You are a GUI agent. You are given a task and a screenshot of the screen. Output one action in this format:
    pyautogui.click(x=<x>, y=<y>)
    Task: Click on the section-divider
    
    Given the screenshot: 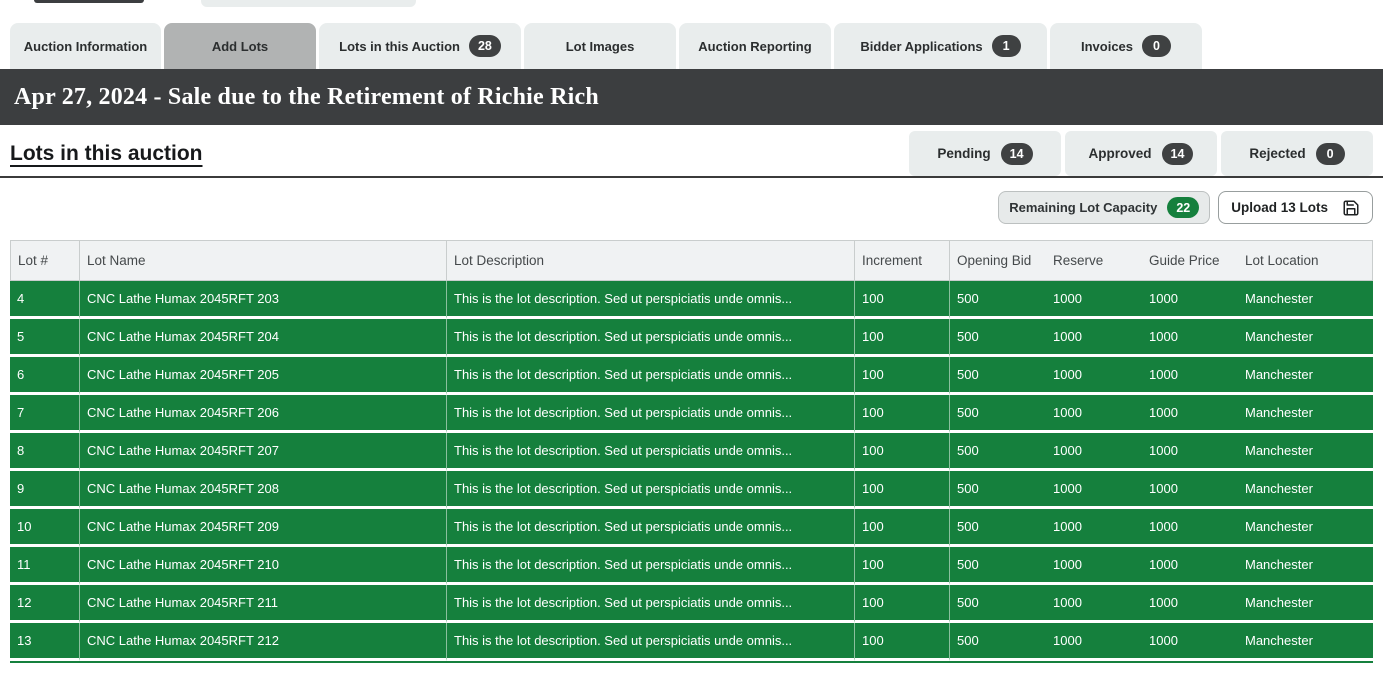 What is the action you would take?
    pyautogui.click(x=691, y=177)
    